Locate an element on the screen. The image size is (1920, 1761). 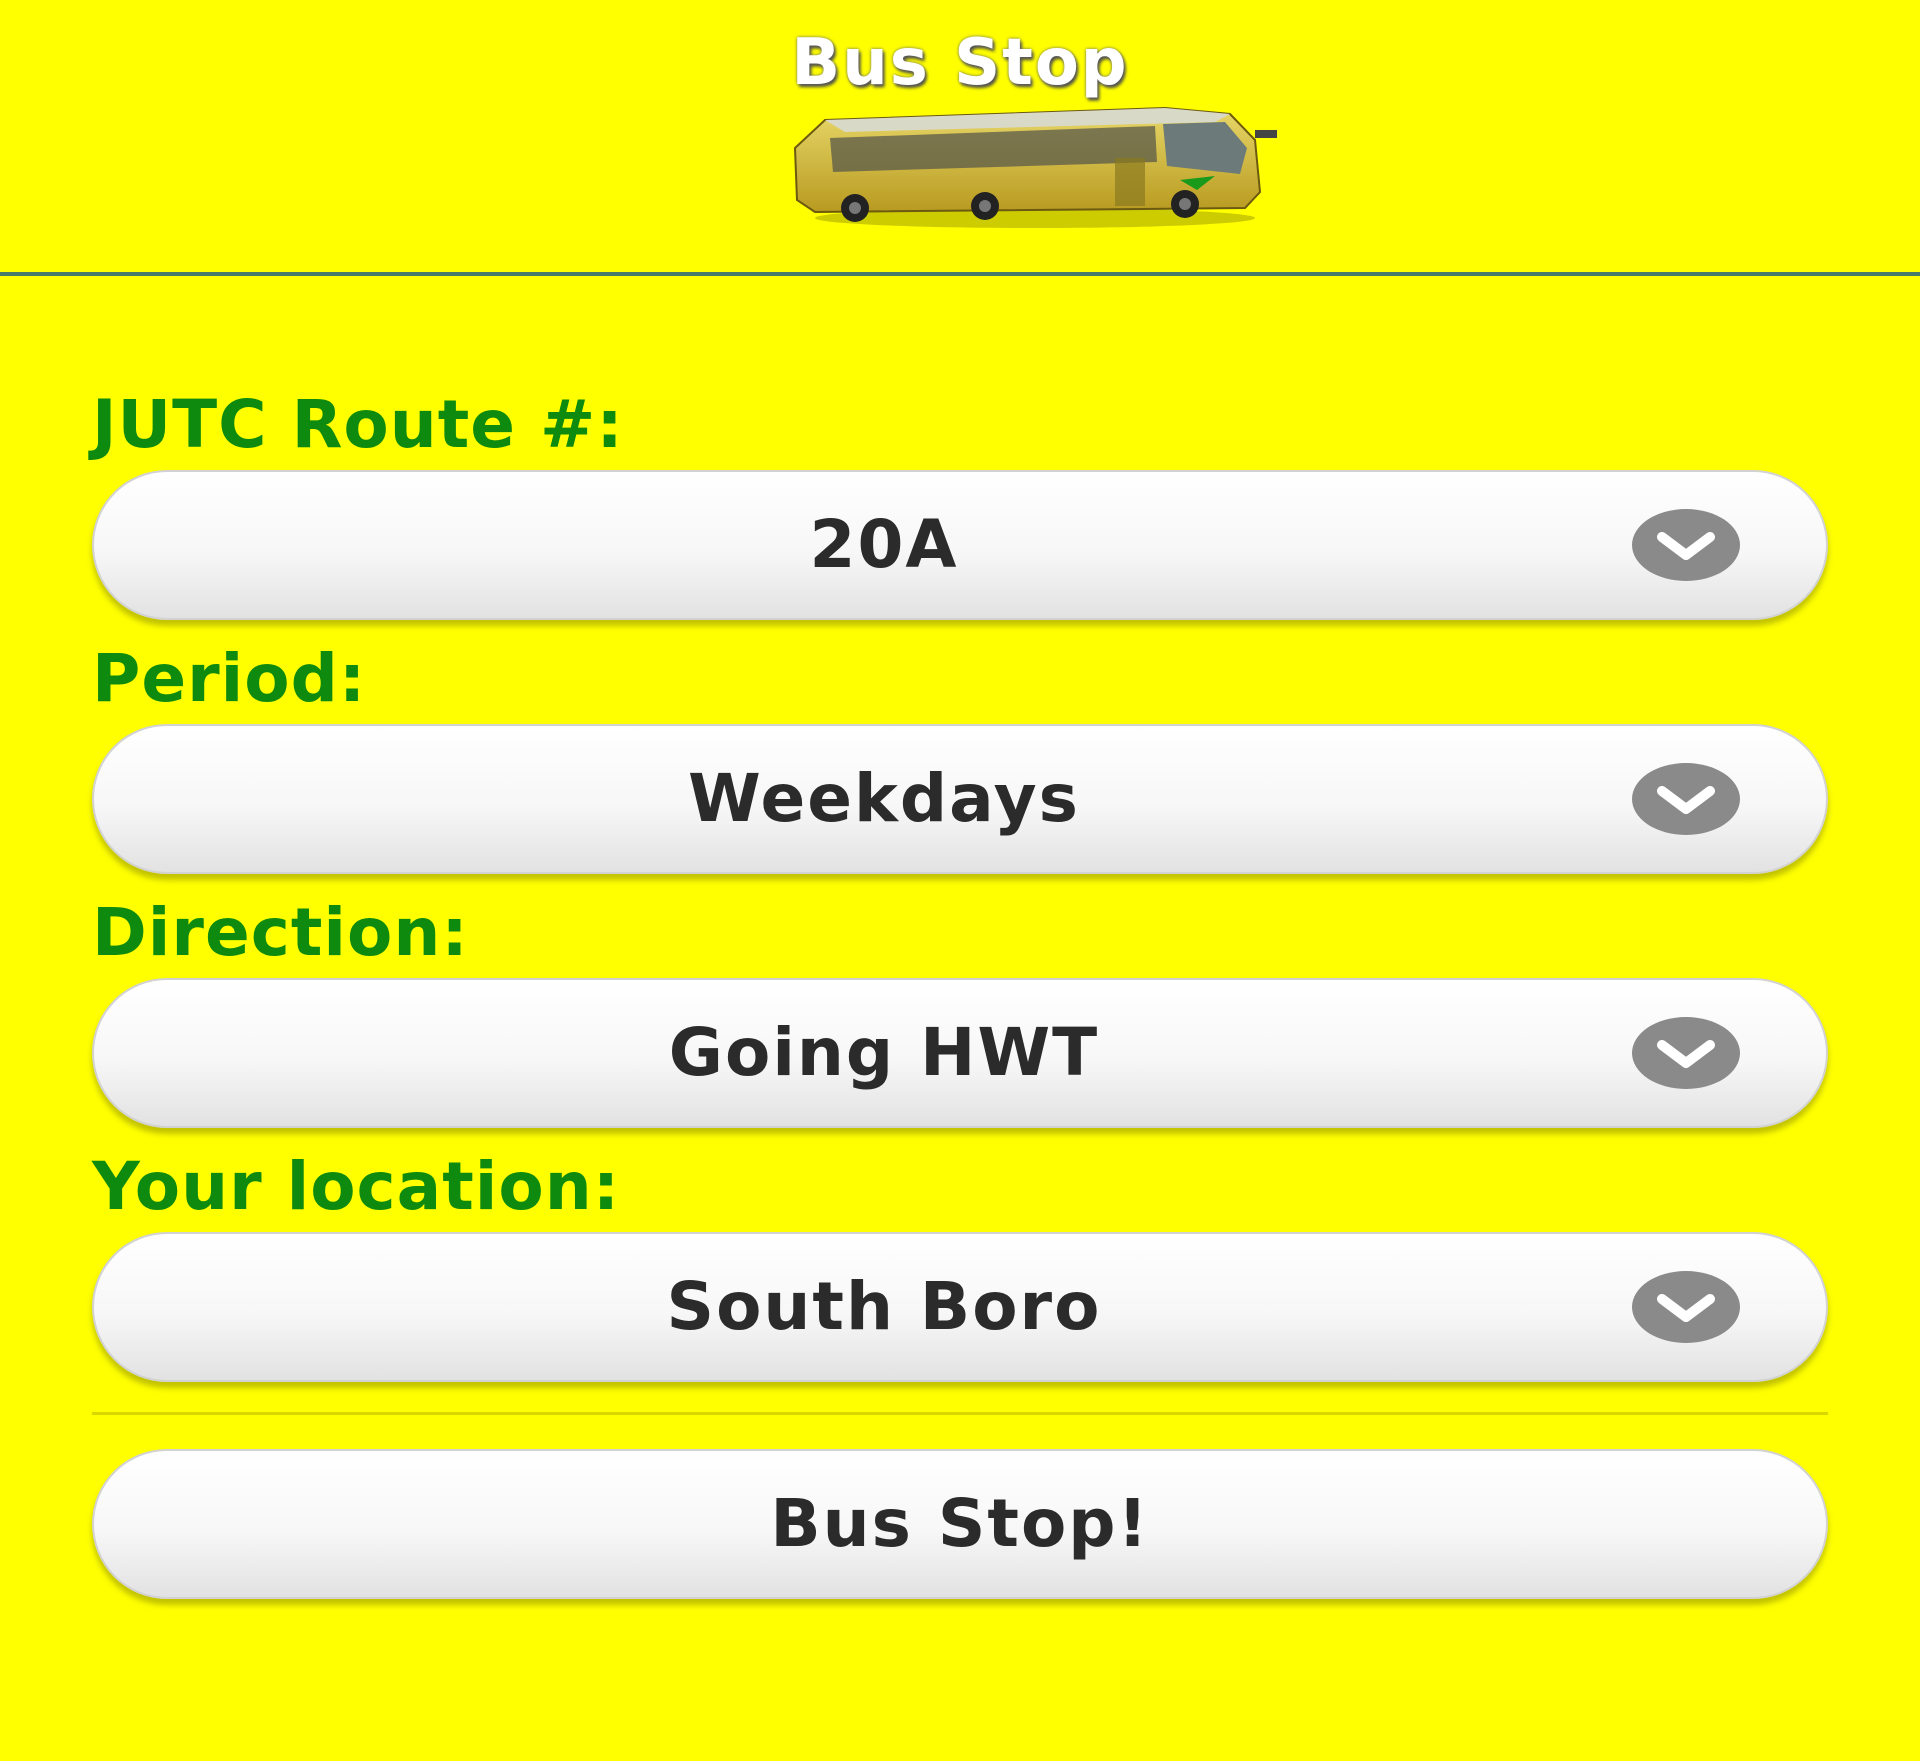
period-select: Weekdays is located at coordinates (960, 799).